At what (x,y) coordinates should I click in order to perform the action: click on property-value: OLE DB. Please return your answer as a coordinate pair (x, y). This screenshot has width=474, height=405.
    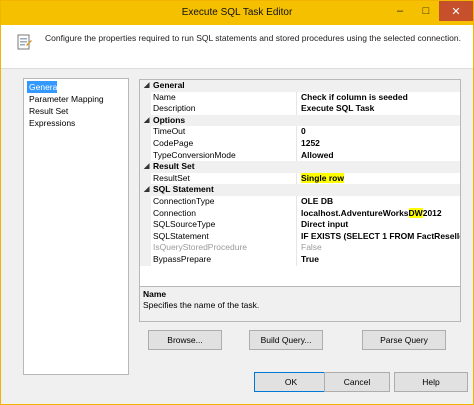
    Looking at the image, I should click on (378, 201).